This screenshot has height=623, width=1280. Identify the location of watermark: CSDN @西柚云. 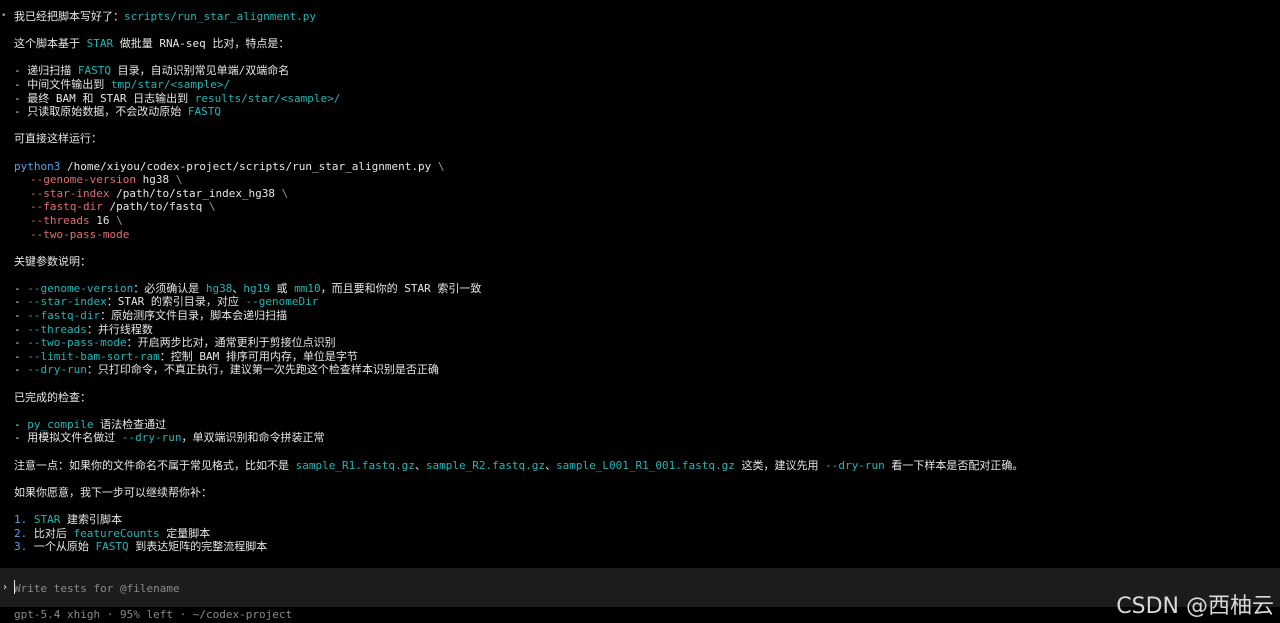
(1195, 606).